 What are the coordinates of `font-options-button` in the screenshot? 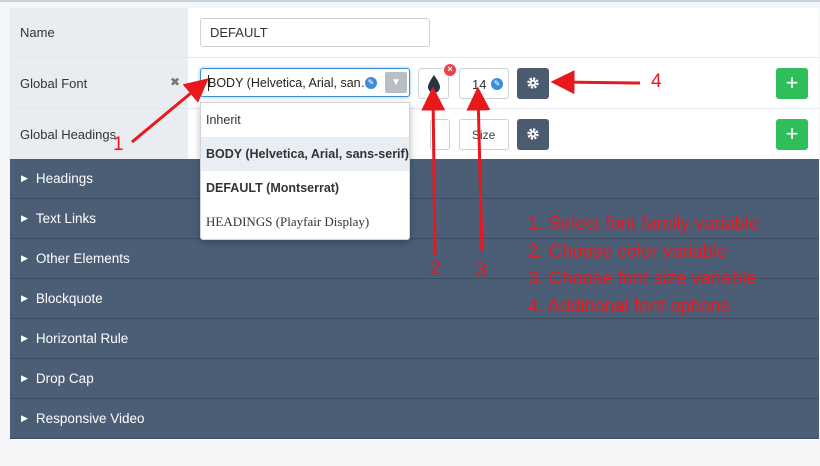 It's located at (533, 83).